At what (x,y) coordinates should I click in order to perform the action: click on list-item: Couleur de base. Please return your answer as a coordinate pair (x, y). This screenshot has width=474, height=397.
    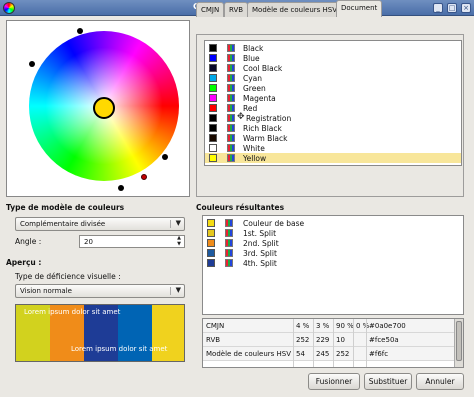
    Looking at the image, I should click on (333, 223).